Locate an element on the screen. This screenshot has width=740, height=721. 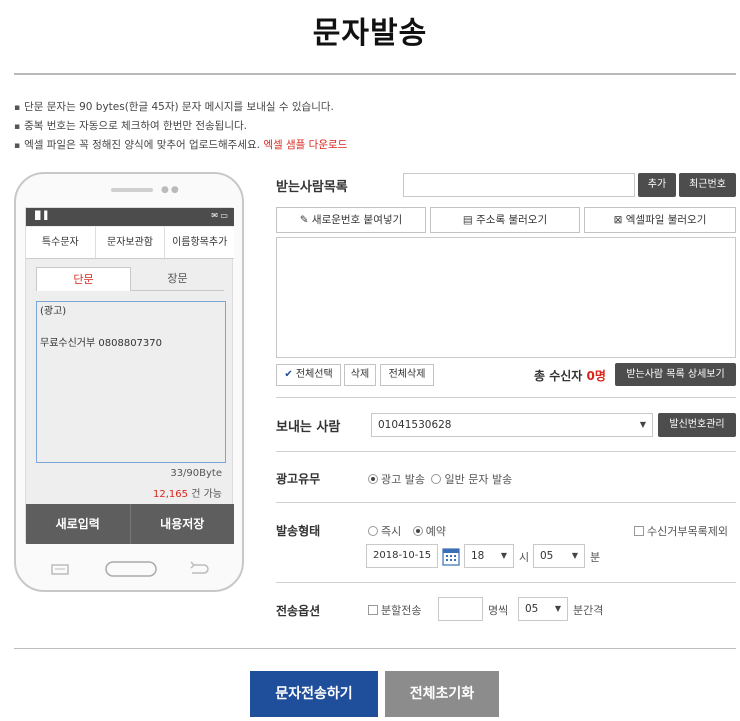
hour-unit: 시 is located at coordinates (524, 557).